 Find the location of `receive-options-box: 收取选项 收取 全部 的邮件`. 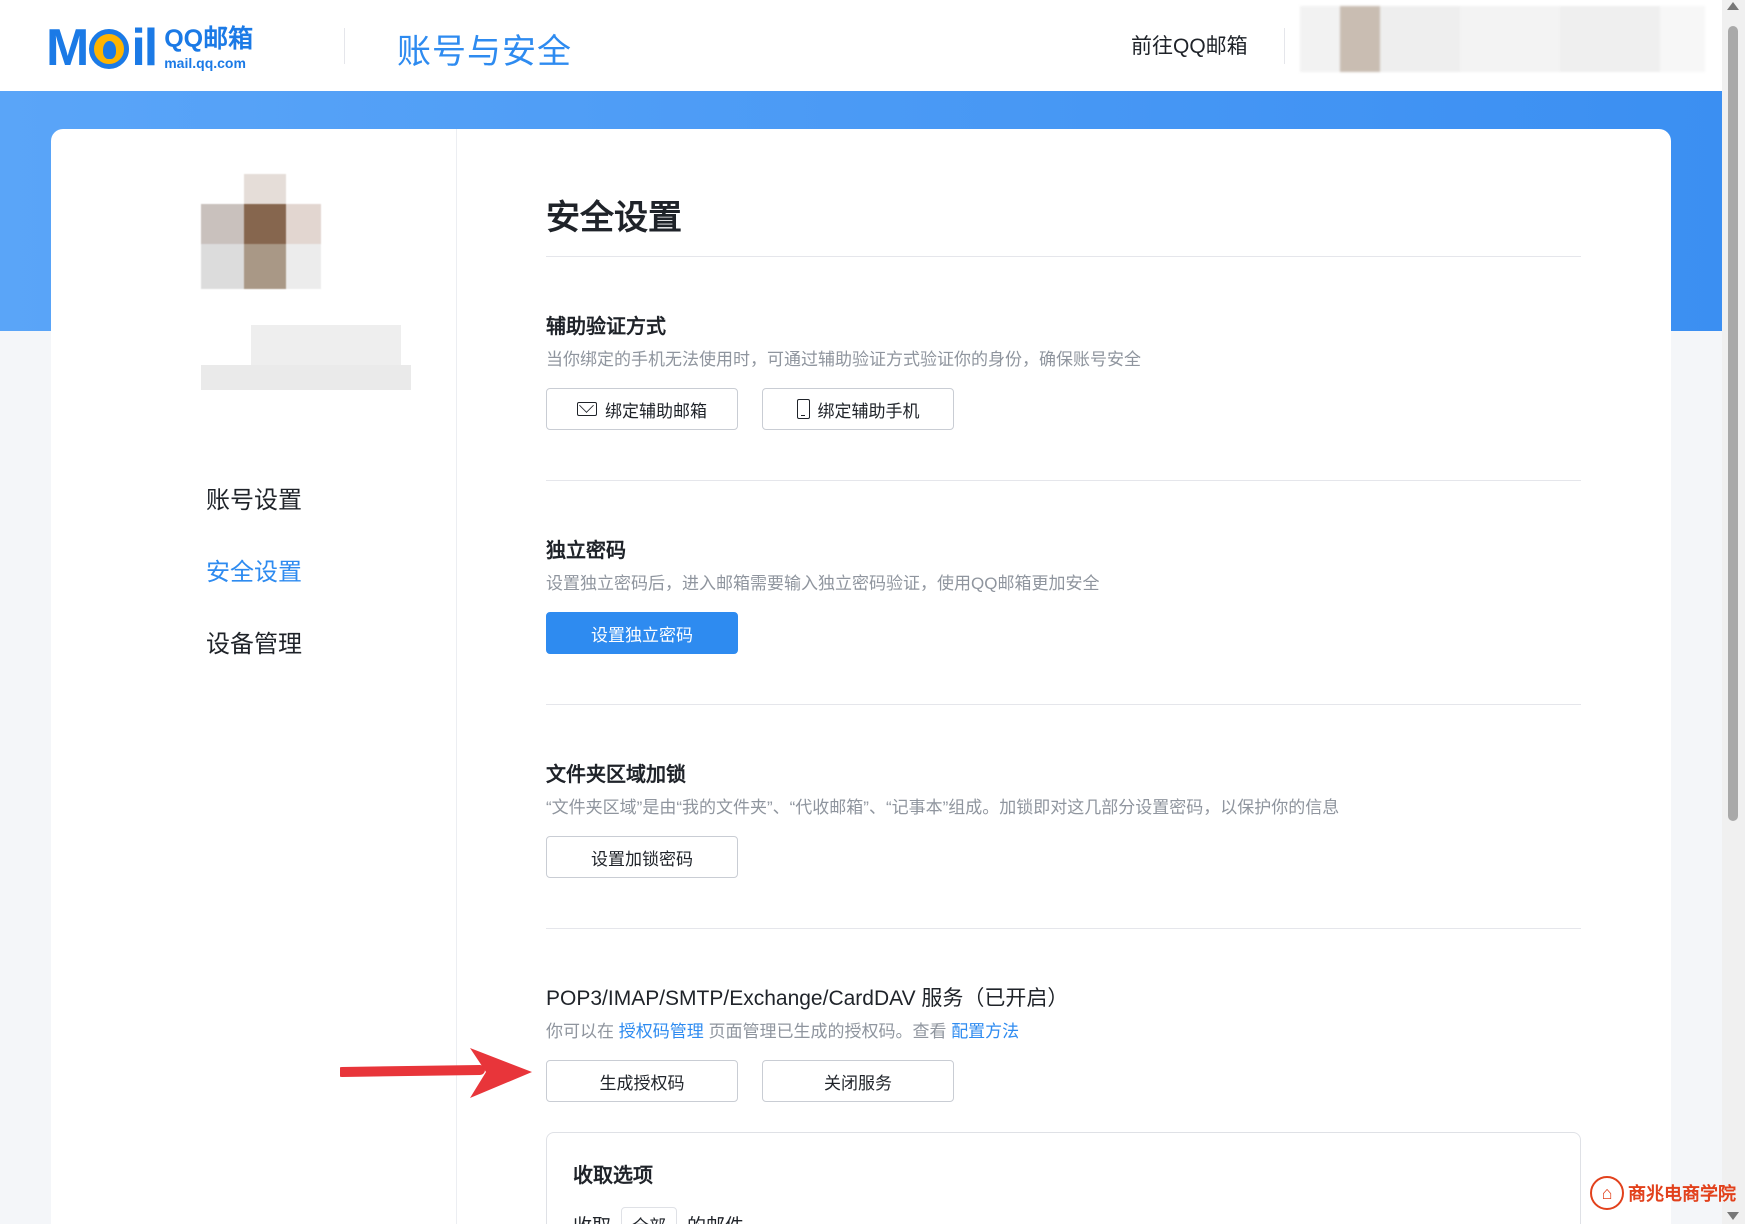

receive-options-box: 收取选项 收取 全部 的邮件 is located at coordinates (1063, 1178).